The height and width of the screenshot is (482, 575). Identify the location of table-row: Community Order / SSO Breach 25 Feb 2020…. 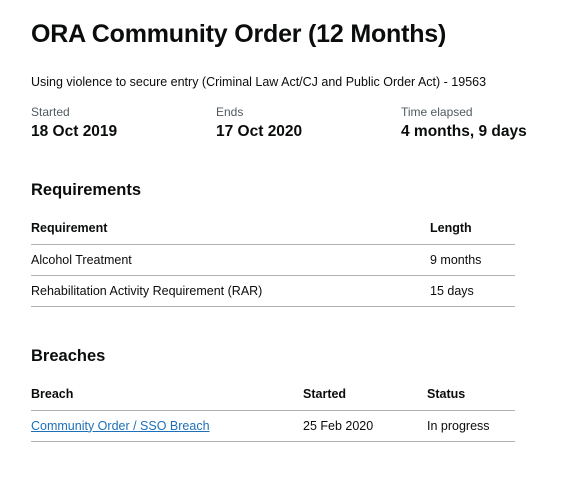
(273, 426).